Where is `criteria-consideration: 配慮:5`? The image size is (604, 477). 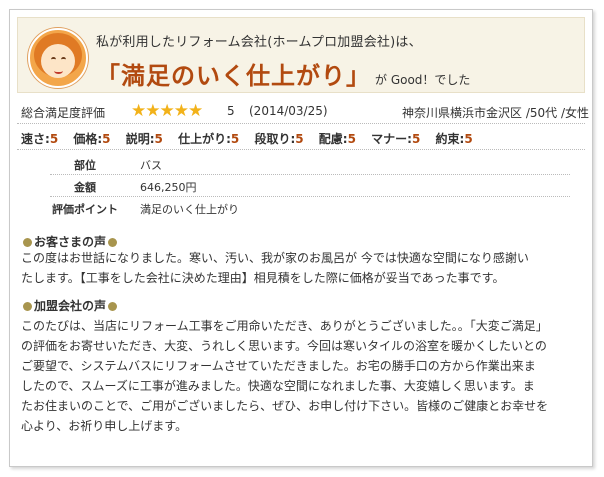 criteria-consideration: 配慮:5 is located at coordinates (337, 139).